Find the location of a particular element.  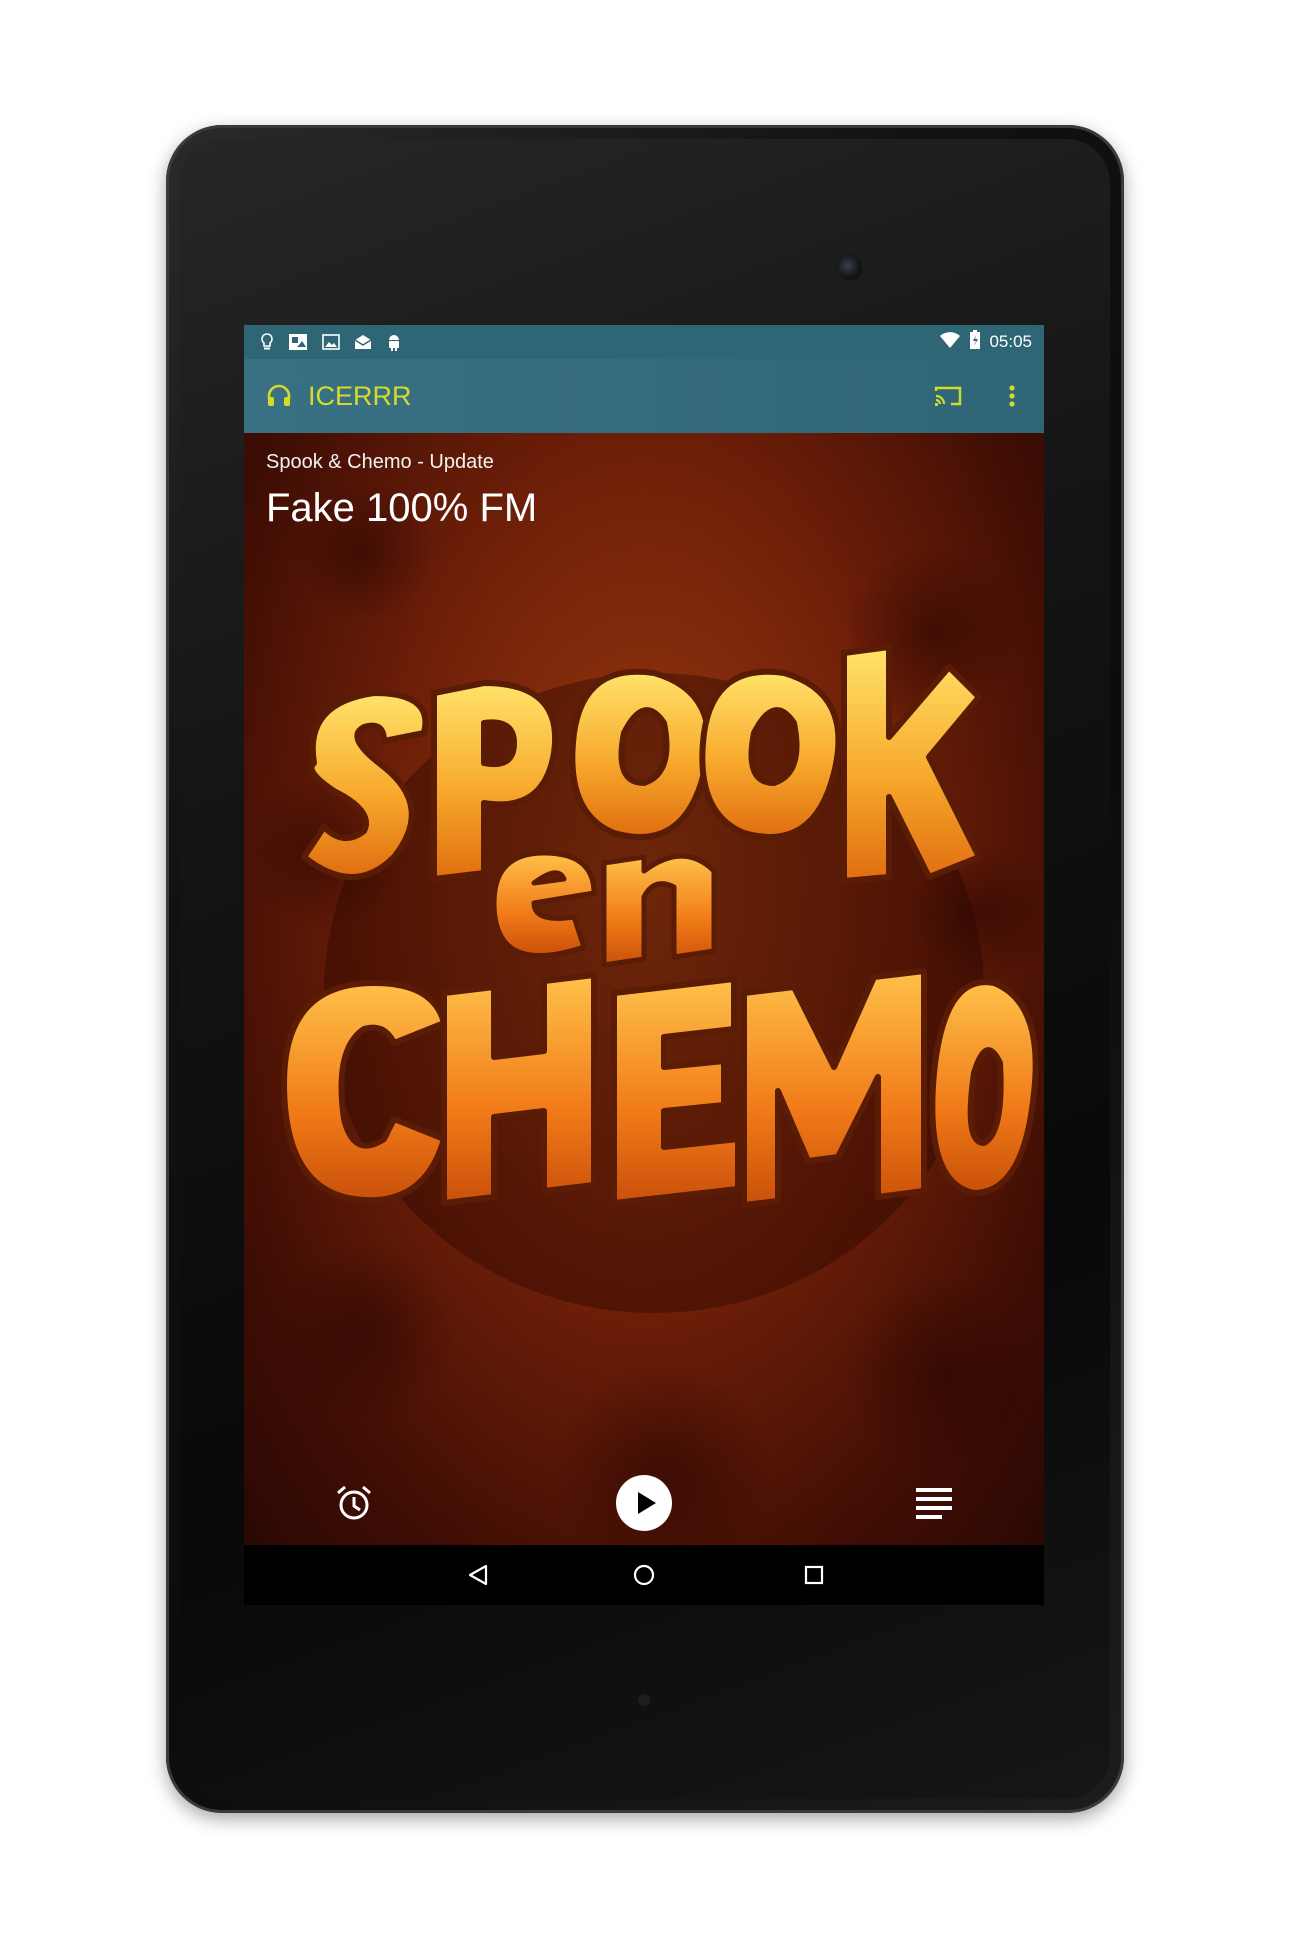

back-button is located at coordinates (478, 1575).